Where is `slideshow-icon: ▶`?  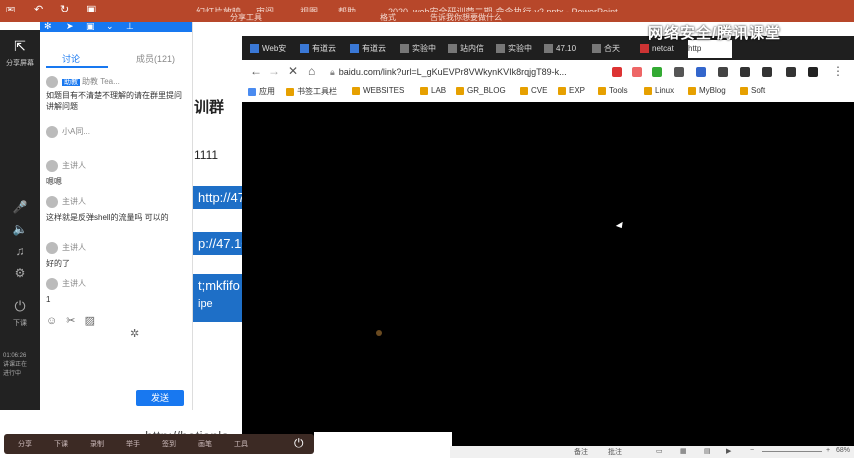
slideshow-icon: ▶ is located at coordinates (728, 451).